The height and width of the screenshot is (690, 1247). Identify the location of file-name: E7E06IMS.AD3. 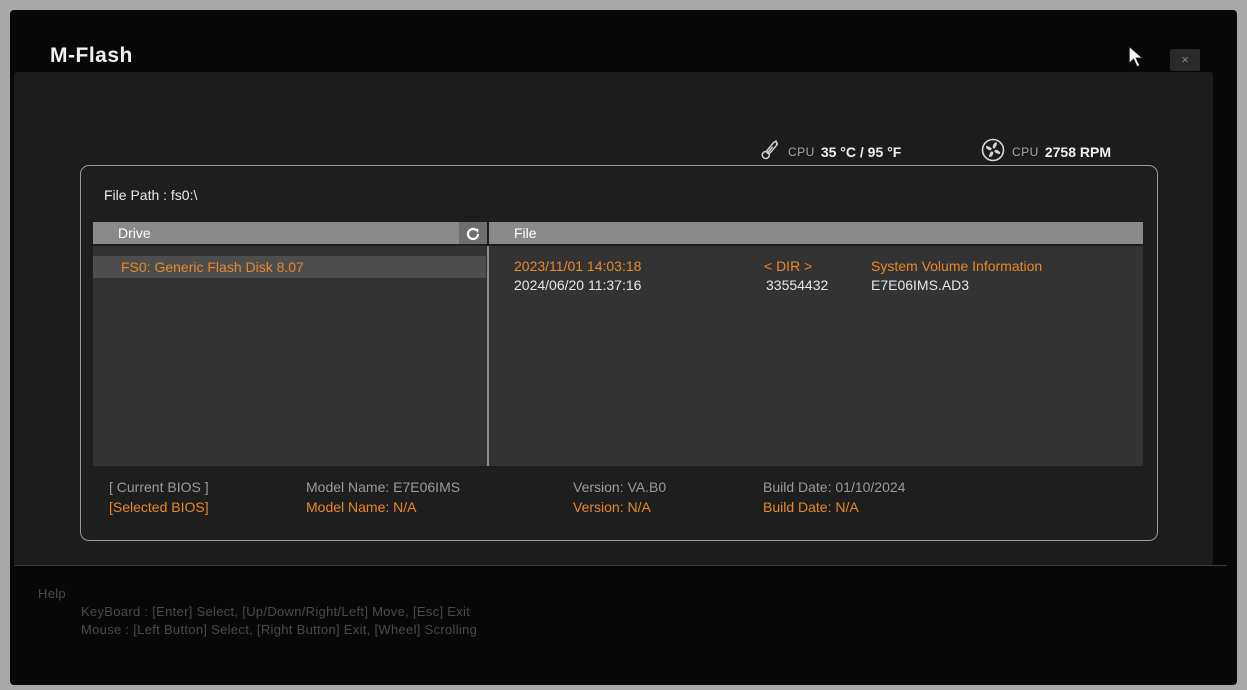
(920, 285).